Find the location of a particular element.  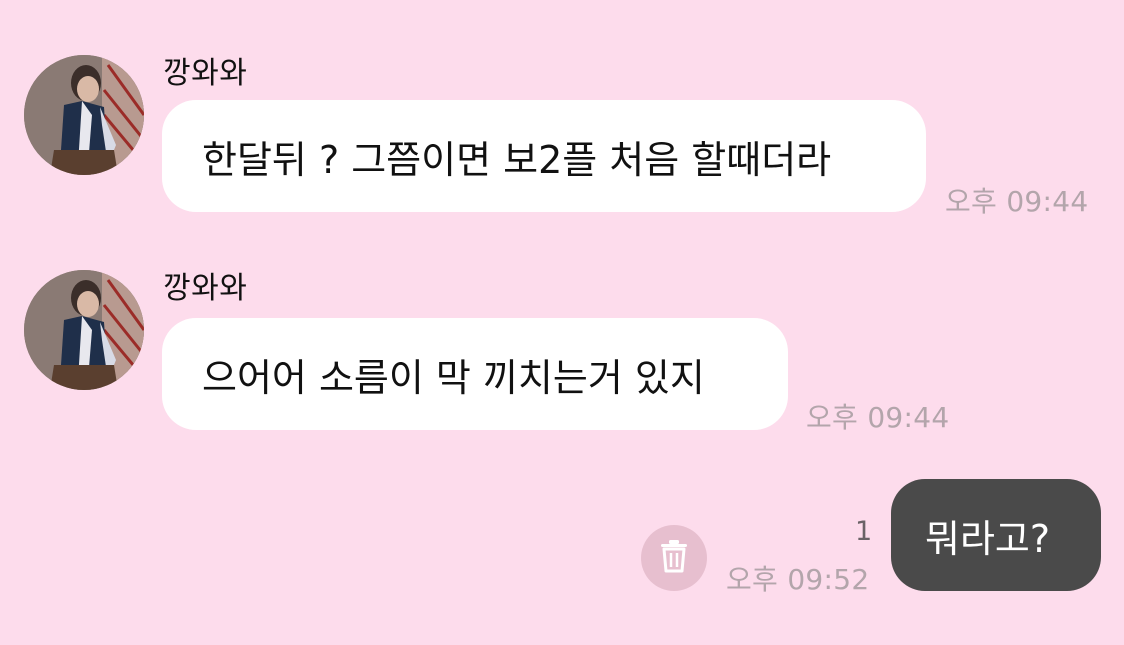

message-time: 오후 09:52 is located at coordinates (798, 579).